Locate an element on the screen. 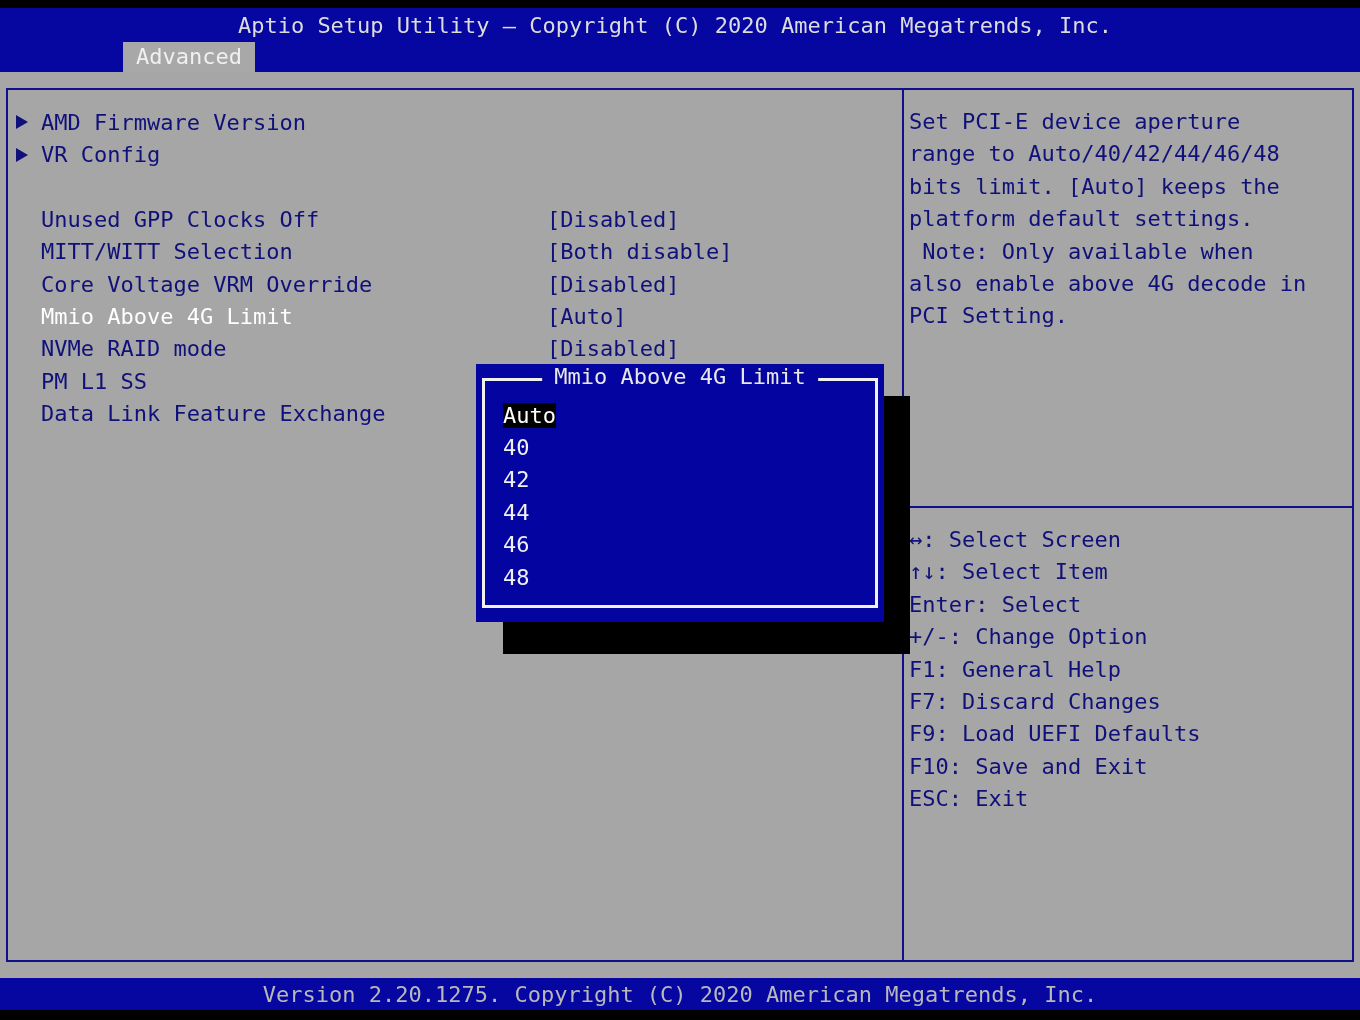 This screenshot has width=1360, height=1020. setting-label: Unused GPP Clocks Off is located at coordinates (294, 219).